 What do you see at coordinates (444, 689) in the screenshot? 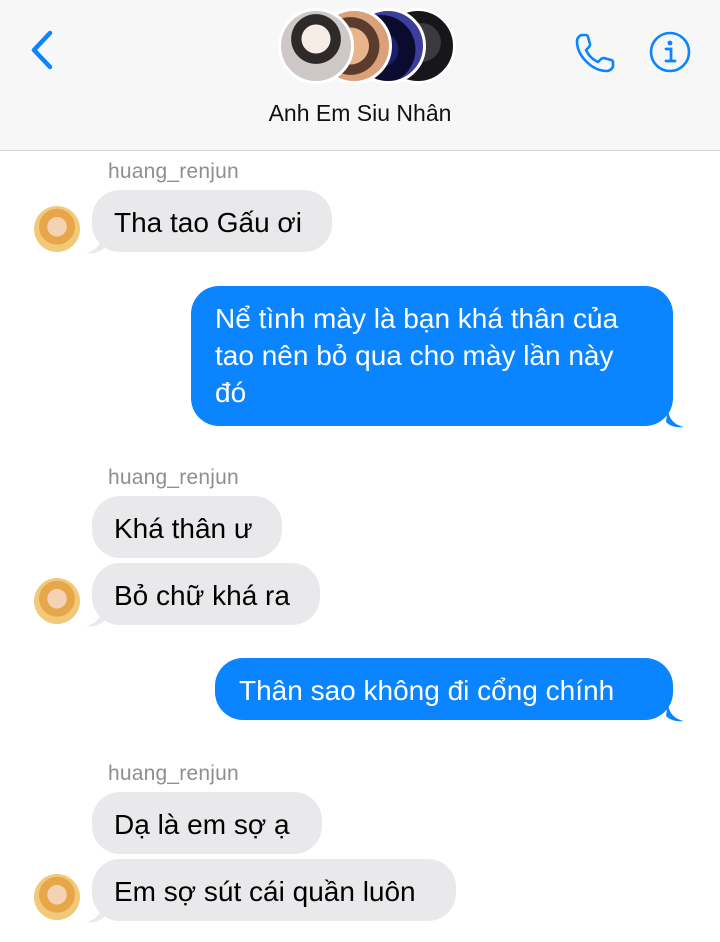
I see `outgoing-message: Thân sao không đi cổng chính` at bounding box center [444, 689].